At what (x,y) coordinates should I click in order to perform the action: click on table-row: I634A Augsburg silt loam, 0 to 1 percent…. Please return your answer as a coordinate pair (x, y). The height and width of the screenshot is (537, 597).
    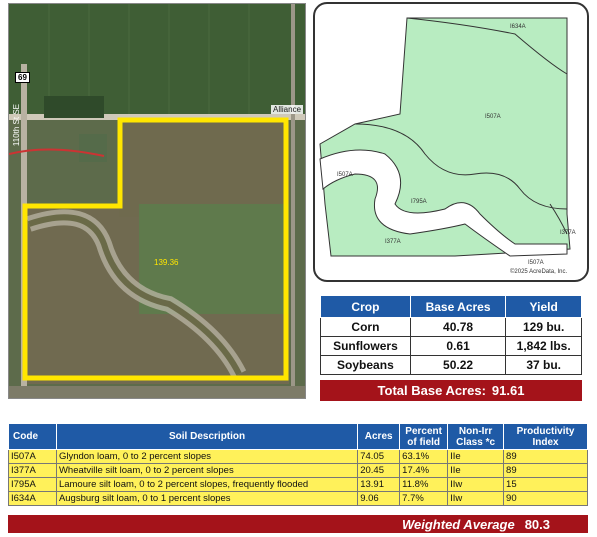
    Looking at the image, I should click on (298, 498).